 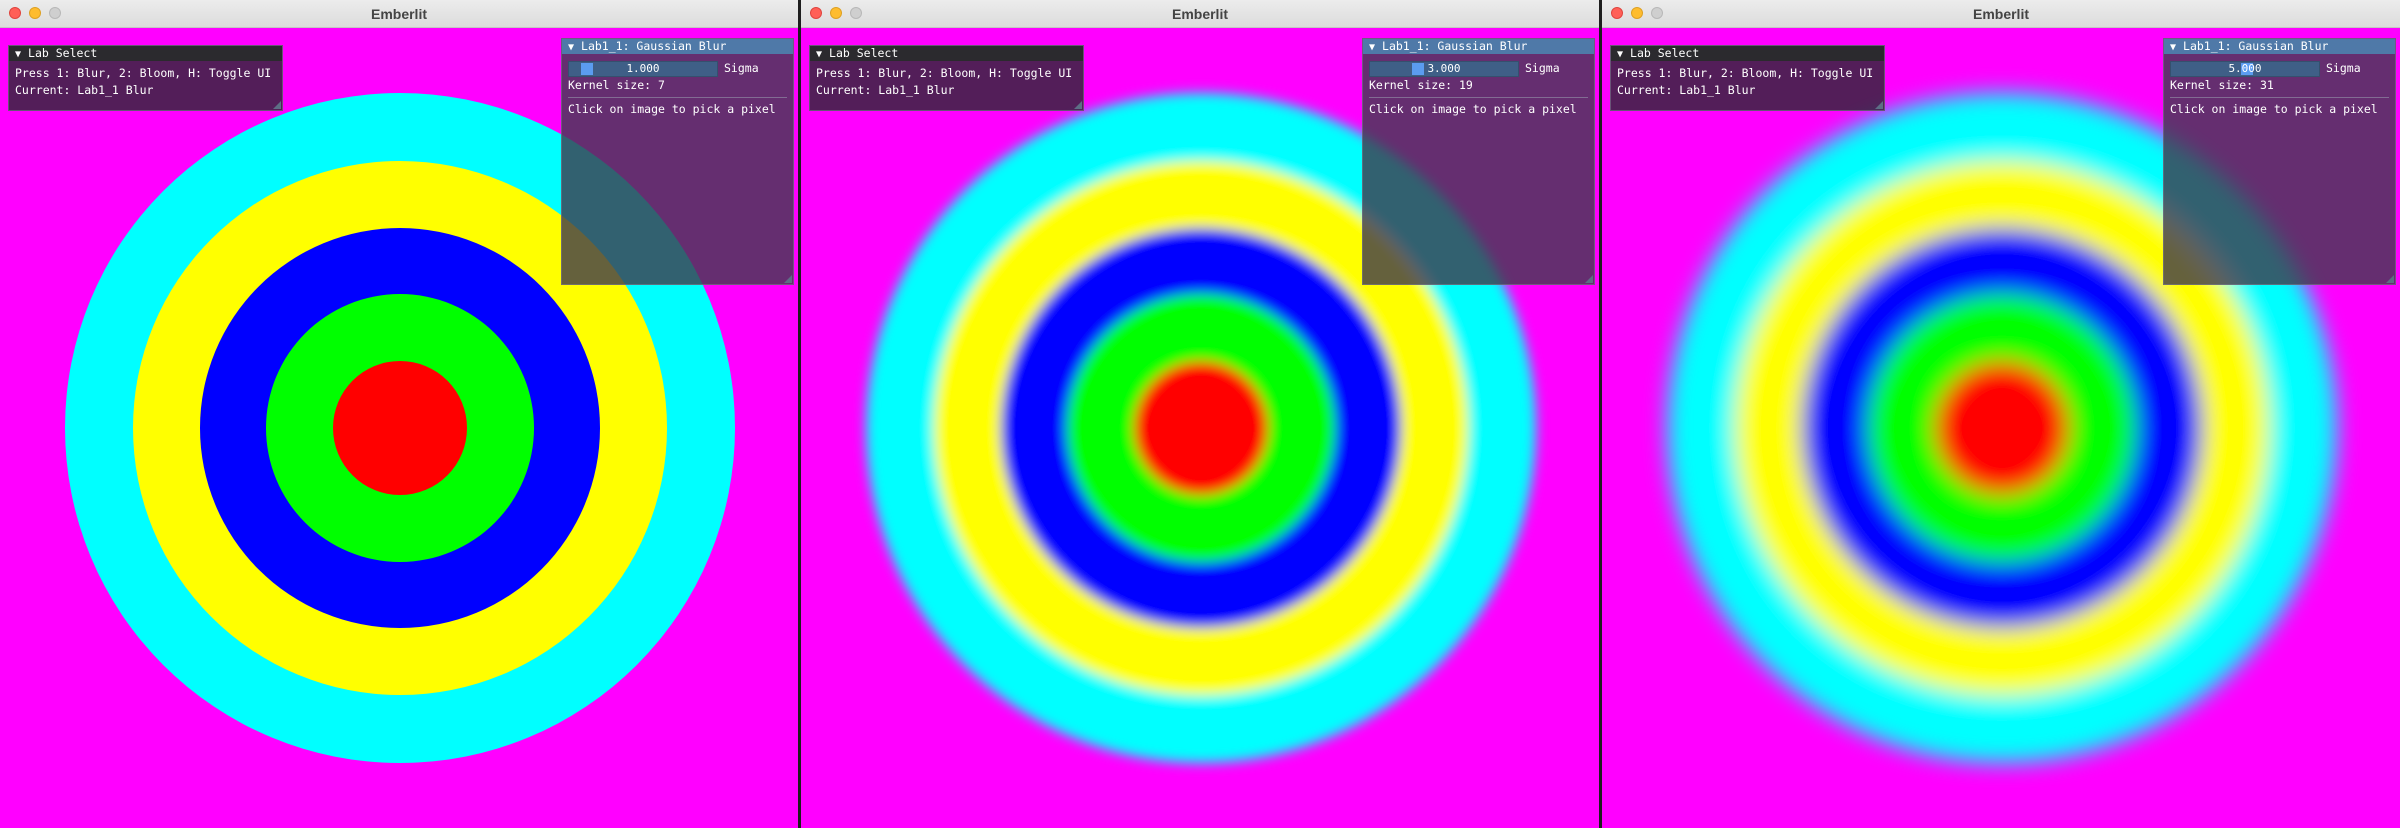 I want to click on sigma-value: 3.000, so click(x=1444, y=68).